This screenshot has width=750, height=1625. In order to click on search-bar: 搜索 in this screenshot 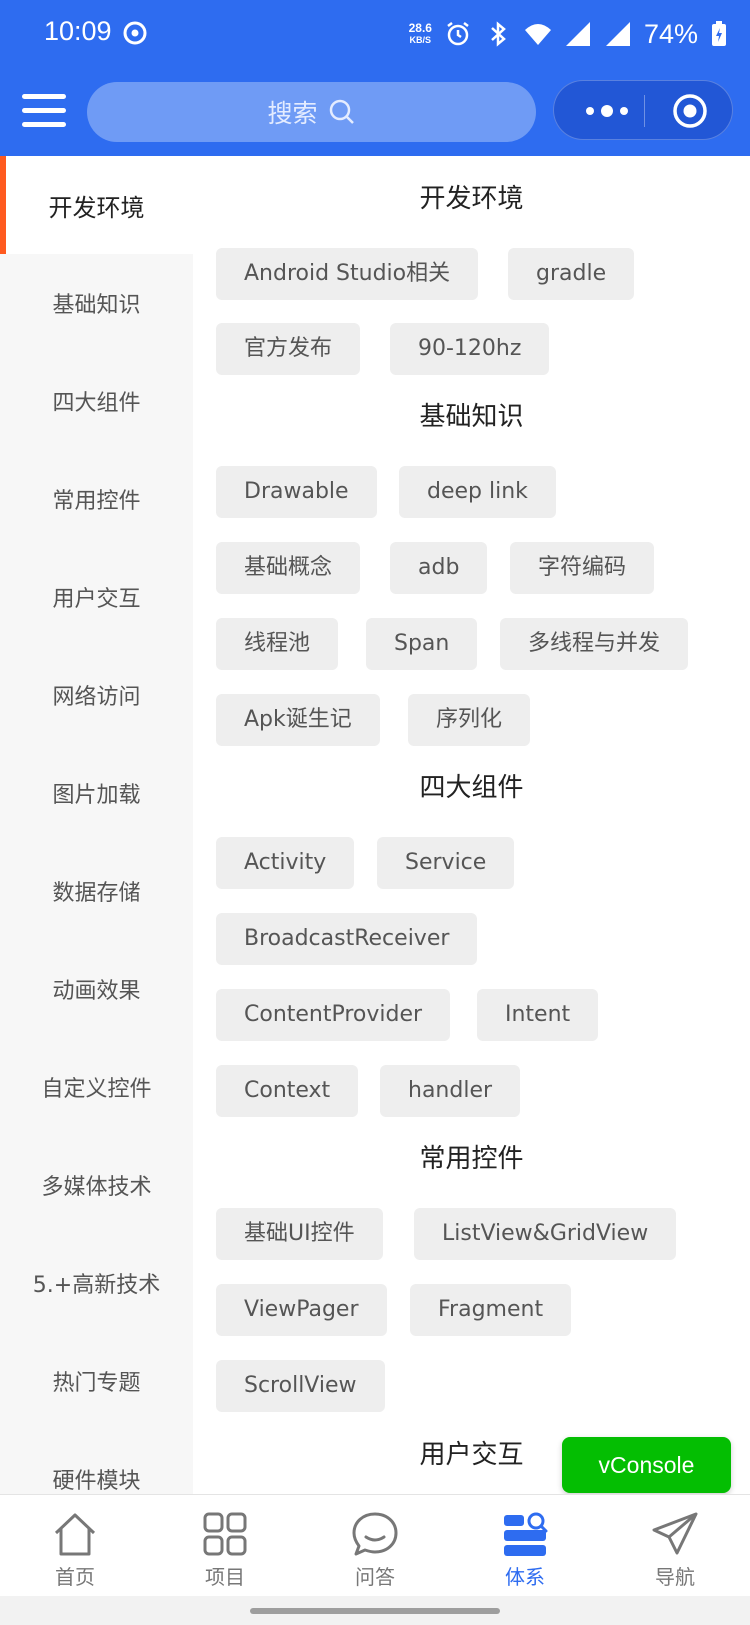, I will do `click(311, 112)`.